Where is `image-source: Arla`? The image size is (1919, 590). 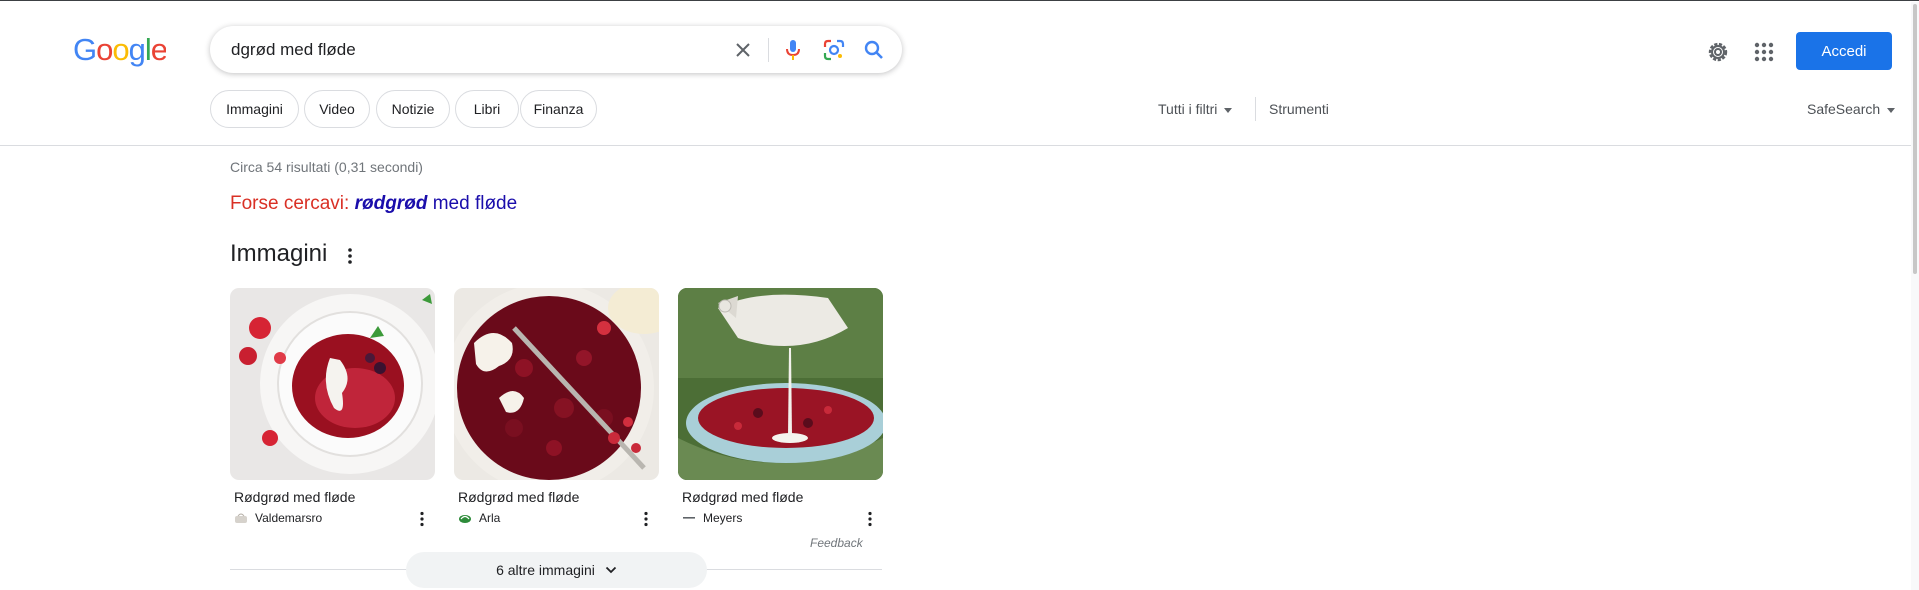 image-source: Arla is located at coordinates (479, 518).